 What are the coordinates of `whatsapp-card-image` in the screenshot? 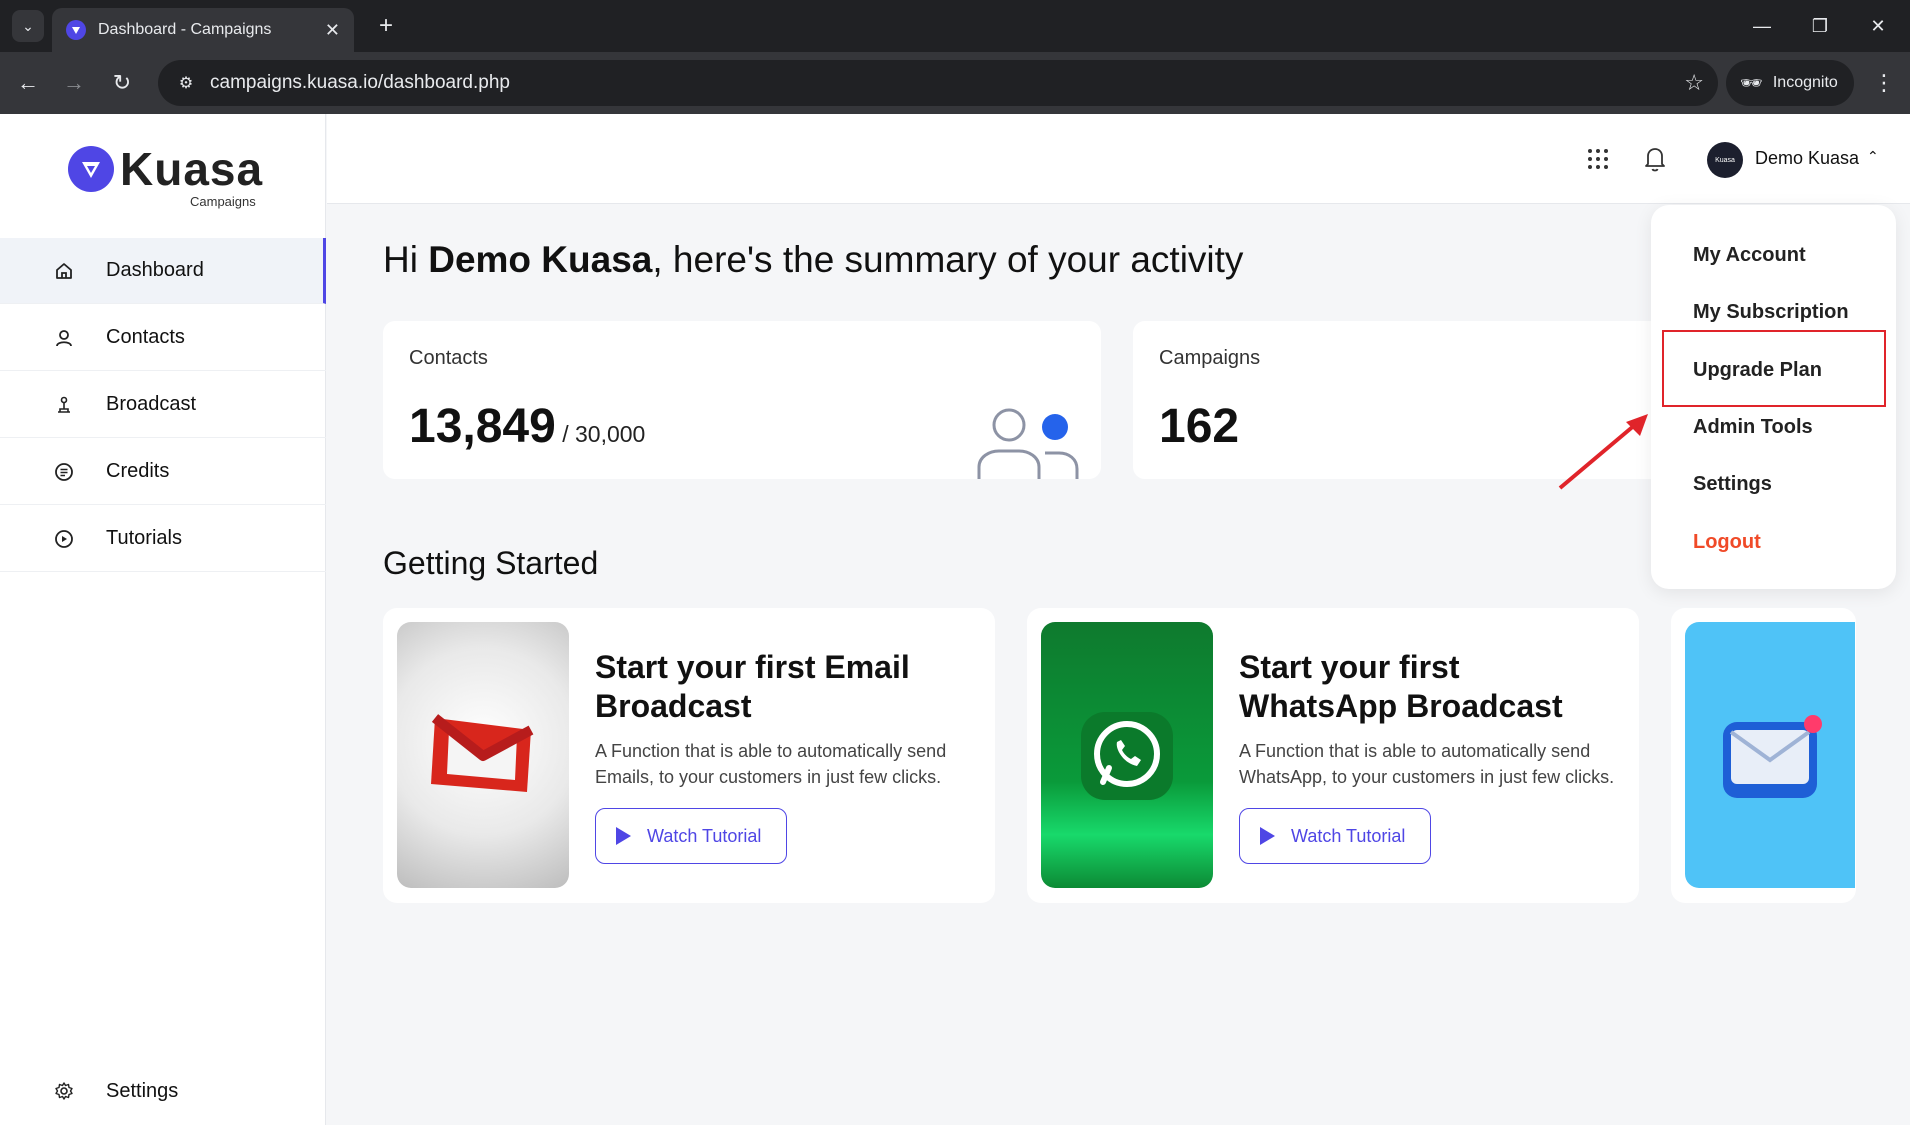 It's located at (1127, 755).